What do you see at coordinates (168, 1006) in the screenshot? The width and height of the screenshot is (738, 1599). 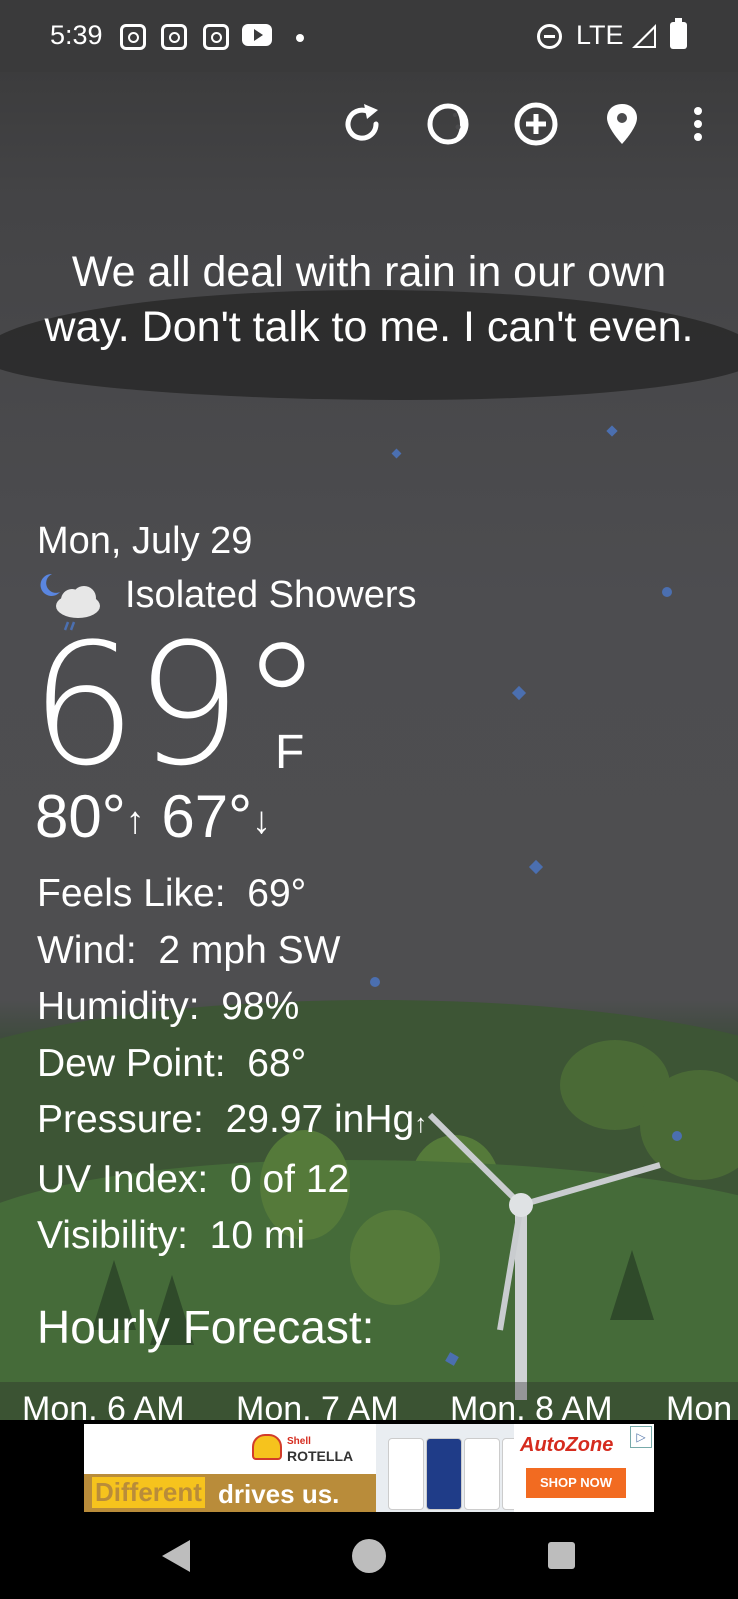 I see `detail-humidity: Humidity: 98%` at bounding box center [168, 1006].